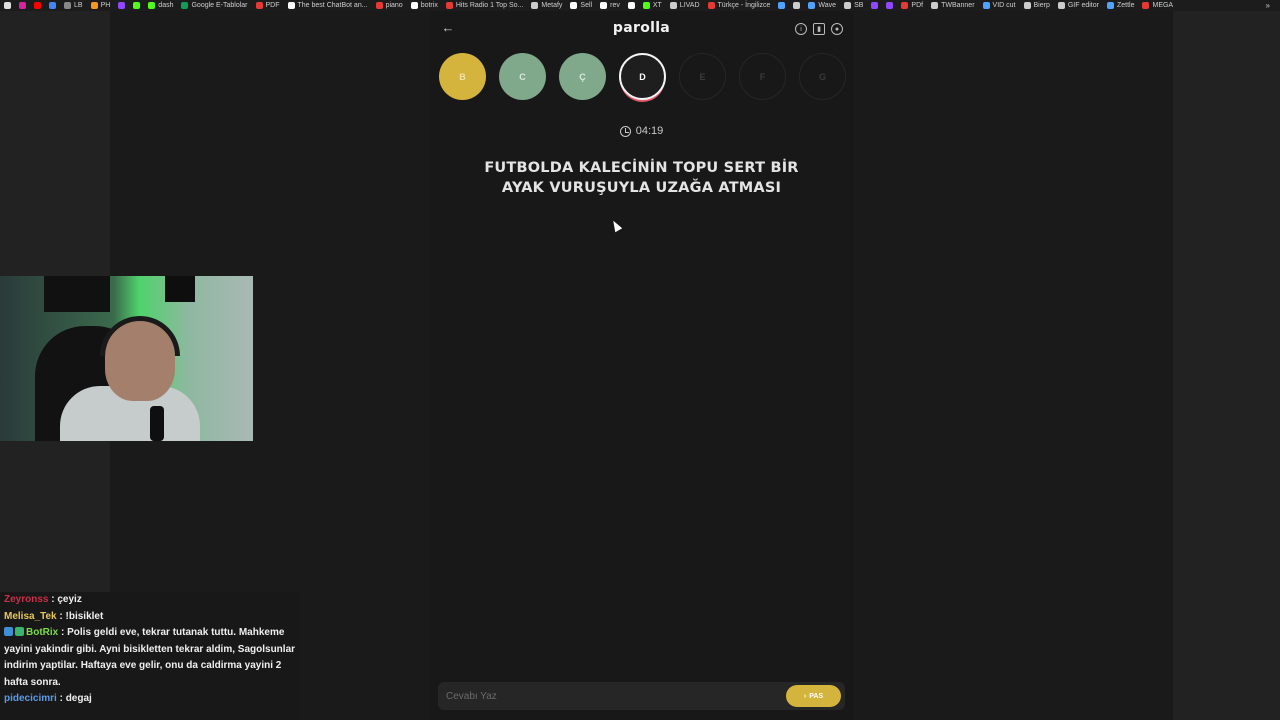 The width and height of the screenshot is (1280, 720). I want to click on letter-circle-d: D, so click(642, 76).